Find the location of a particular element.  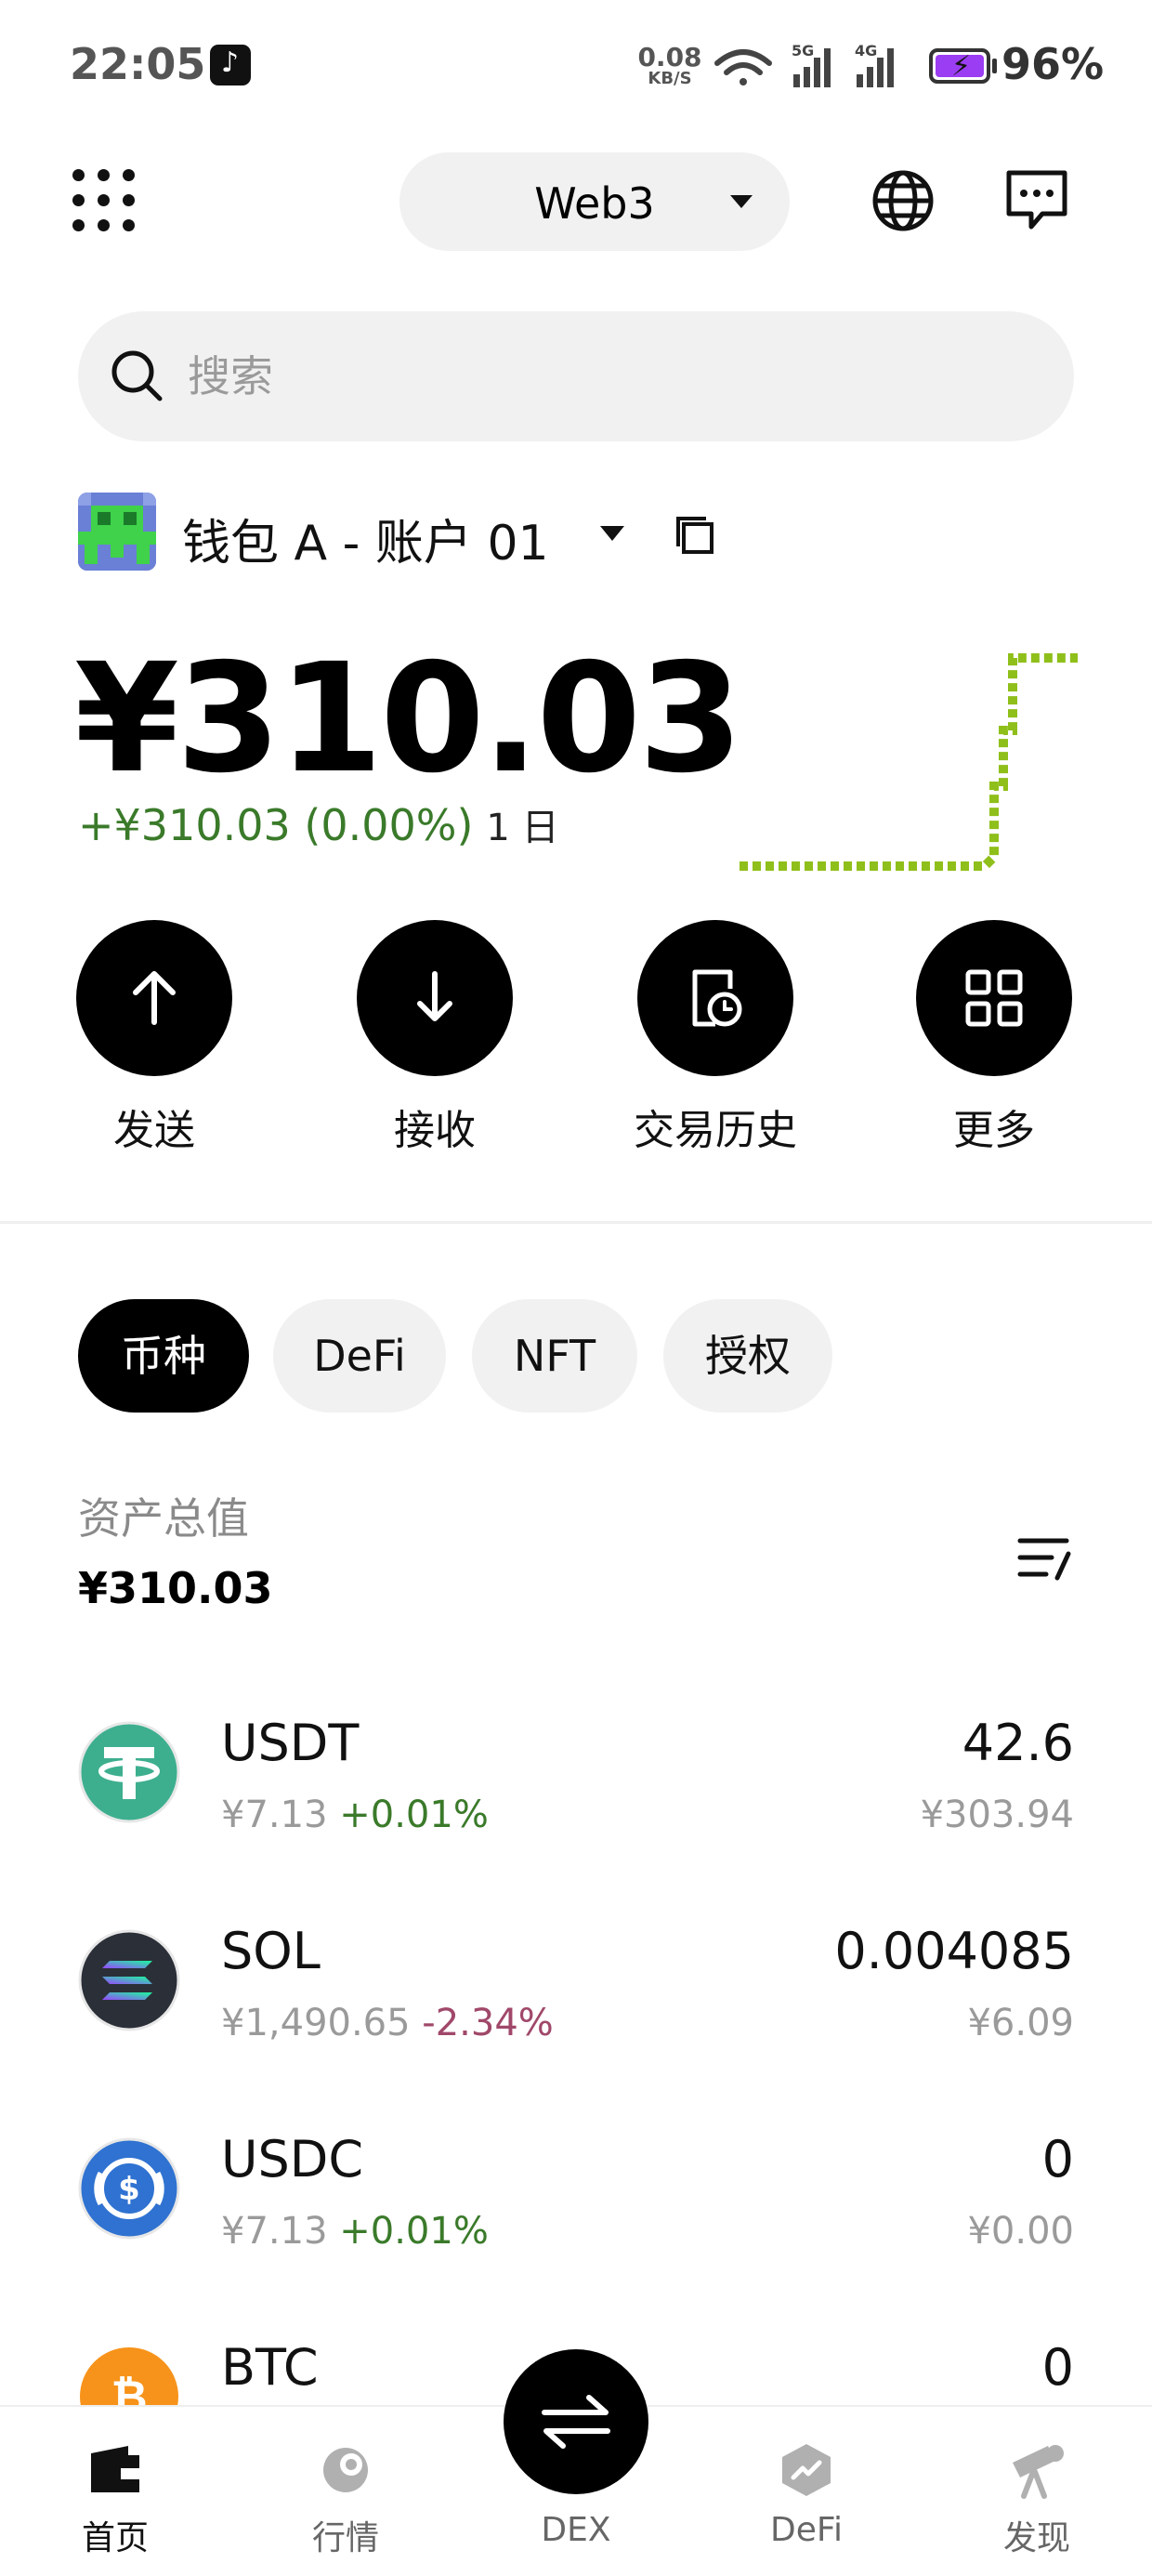

token-symbol: USDC is located at coordinates (292, 2159).